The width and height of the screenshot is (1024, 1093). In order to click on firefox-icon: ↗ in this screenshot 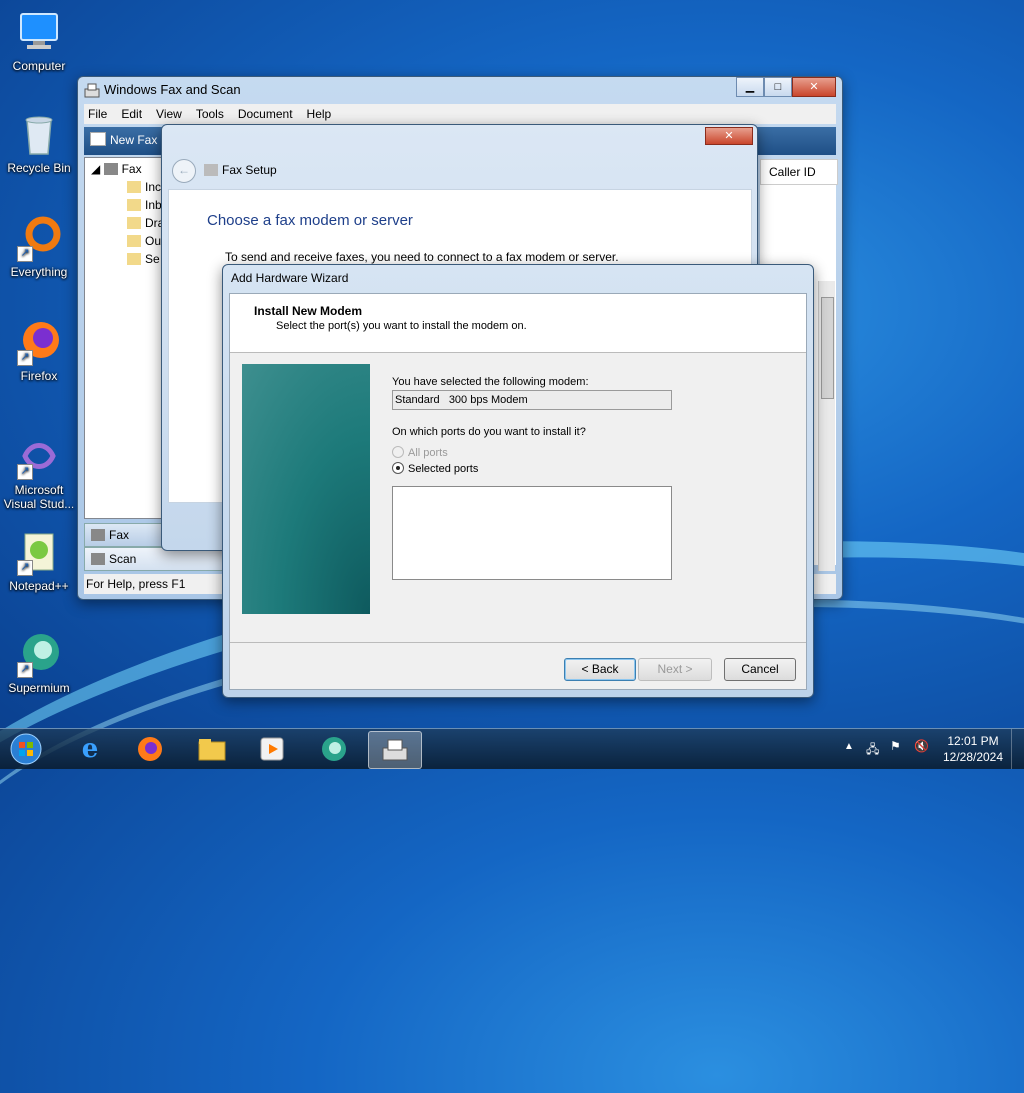, I will do `click(39, 342)`.